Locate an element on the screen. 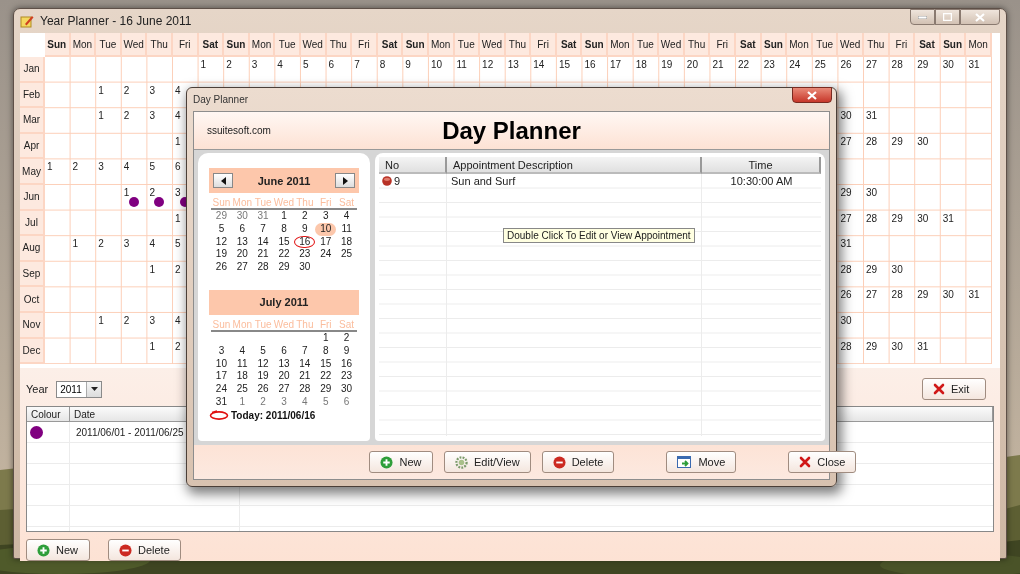 Image resolution: width=1020 pixels, height=574 pixels. day-number: 27 is located at coordinates (872, 295).